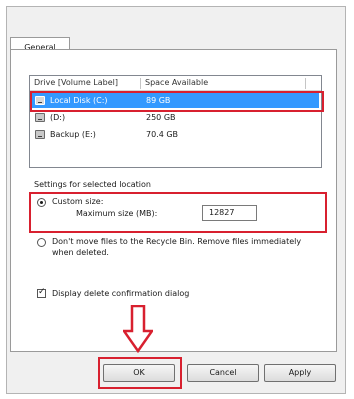  Describe the element at coordinates (58, 117) in the screenshot. I see `drive-name: (D:)` at that location.